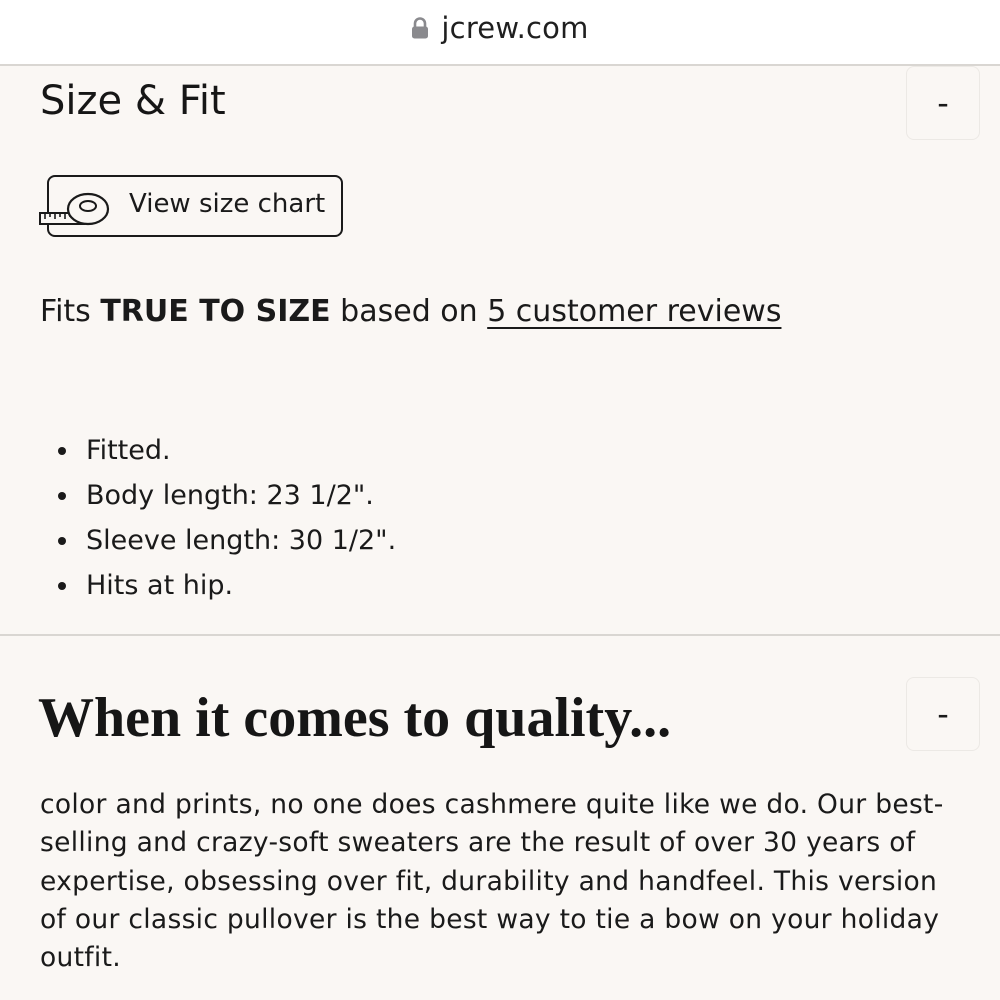  Describe the element at coordinates (227, 585) in the screenshot. I see `list-item: Hits at hip.` at that location.